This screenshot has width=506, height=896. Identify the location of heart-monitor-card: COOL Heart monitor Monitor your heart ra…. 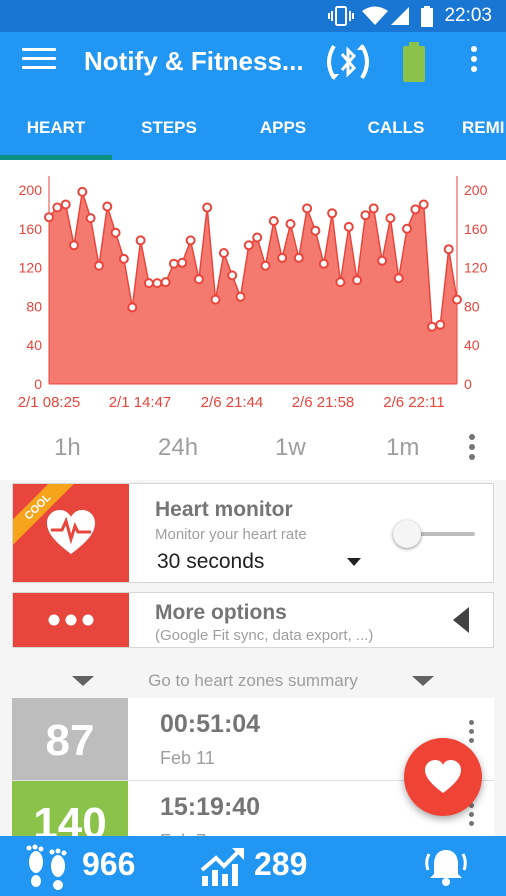
(253, 533).